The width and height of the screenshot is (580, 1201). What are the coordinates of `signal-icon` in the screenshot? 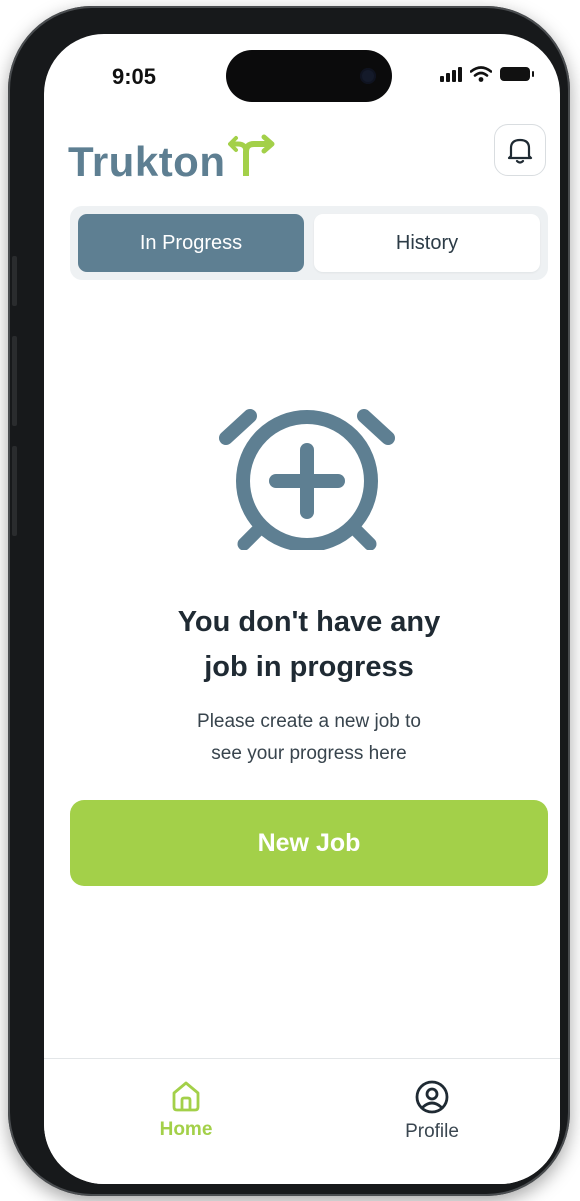 It's located at (451, 74).